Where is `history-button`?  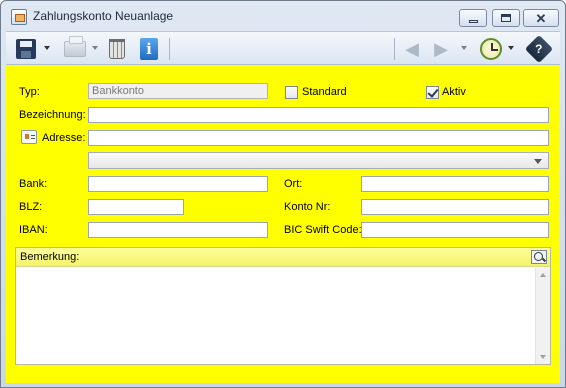
history-button is located at coordinates (491, 49).